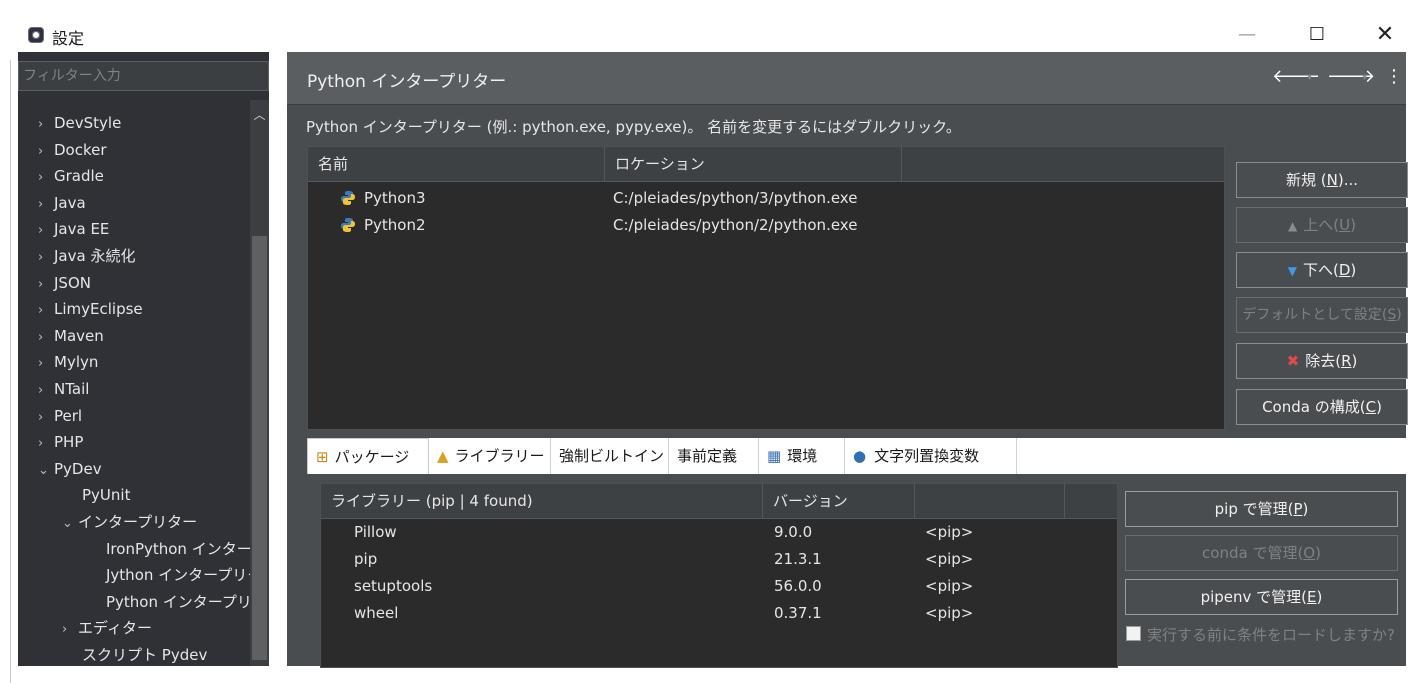 Image resolution: width=1416 pixels, height=683 pixels. I want to click on column-location: ロケーション, so click(753, 164).